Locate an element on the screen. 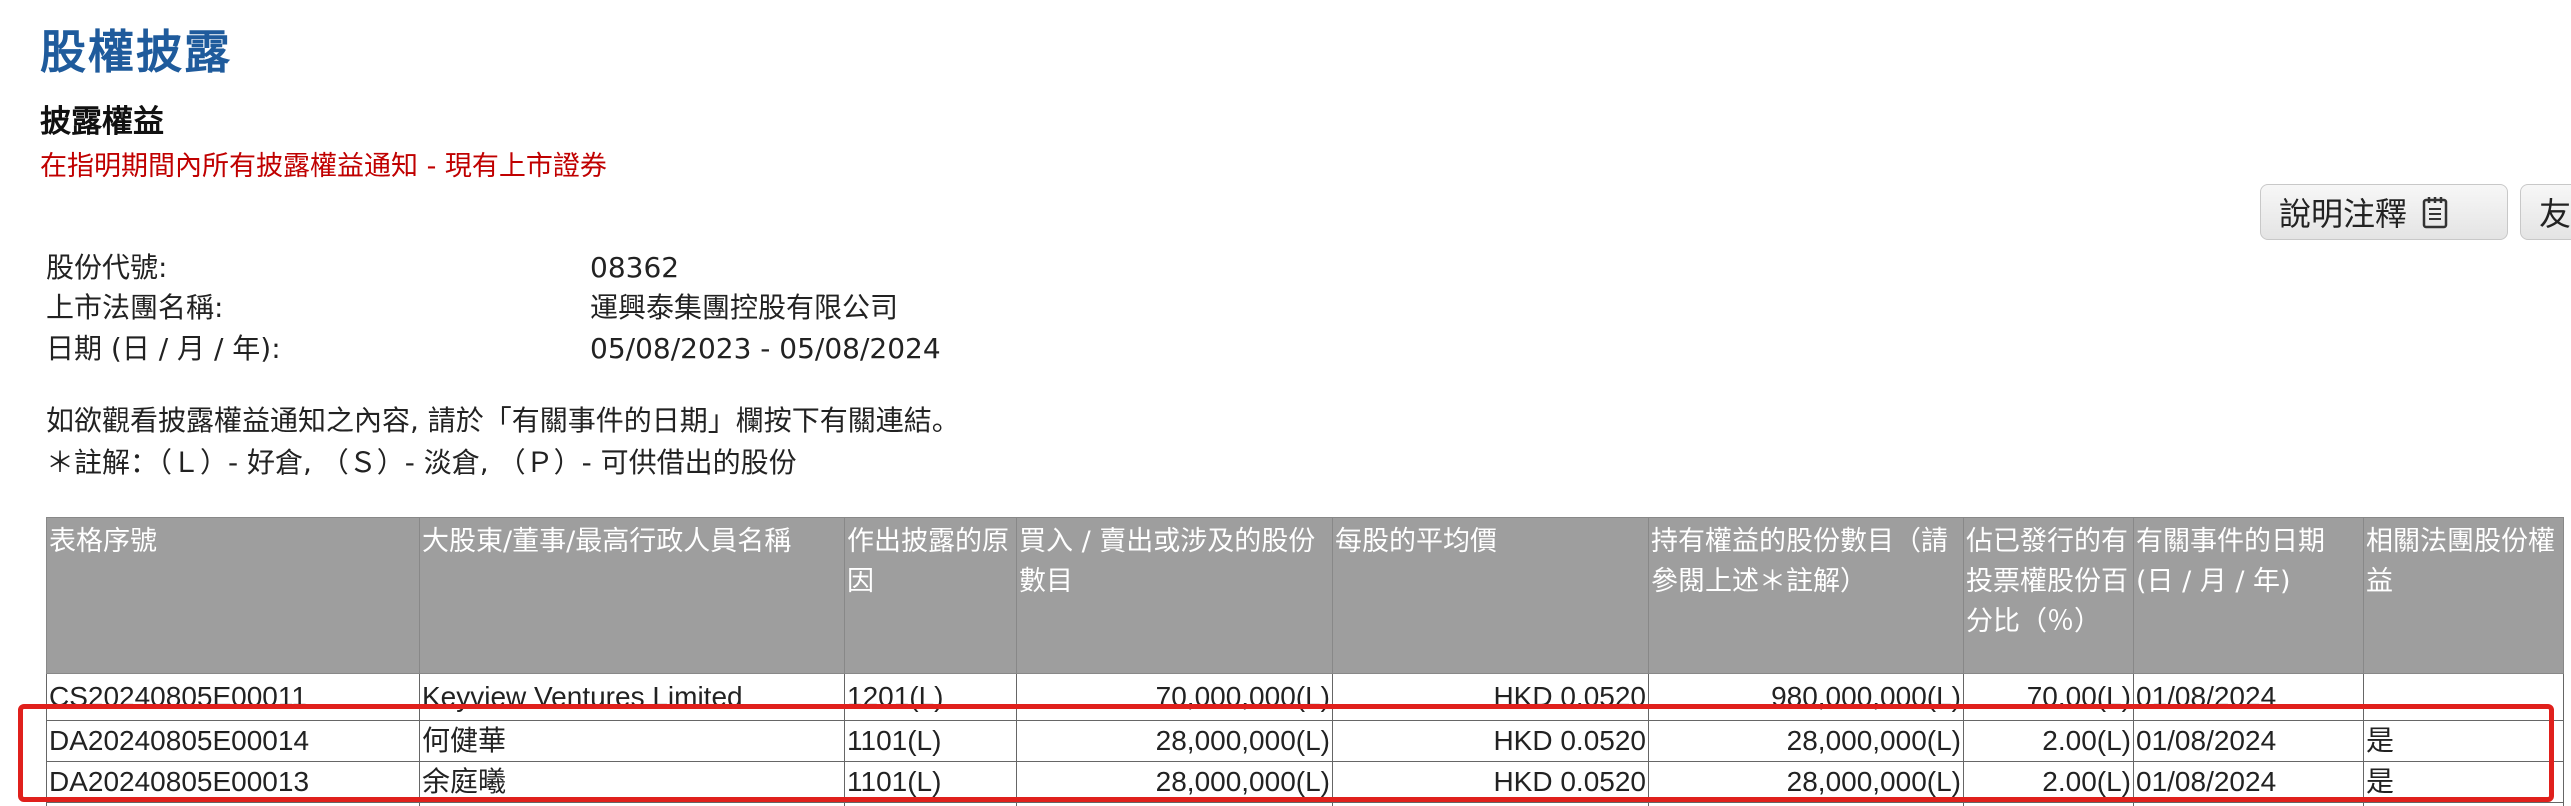 The height and width of the screenshot is (806, 2571). header-shares-held: 持有權益的股份數目（請參閱上述＊註解） is located at coordinates (1806, 595).